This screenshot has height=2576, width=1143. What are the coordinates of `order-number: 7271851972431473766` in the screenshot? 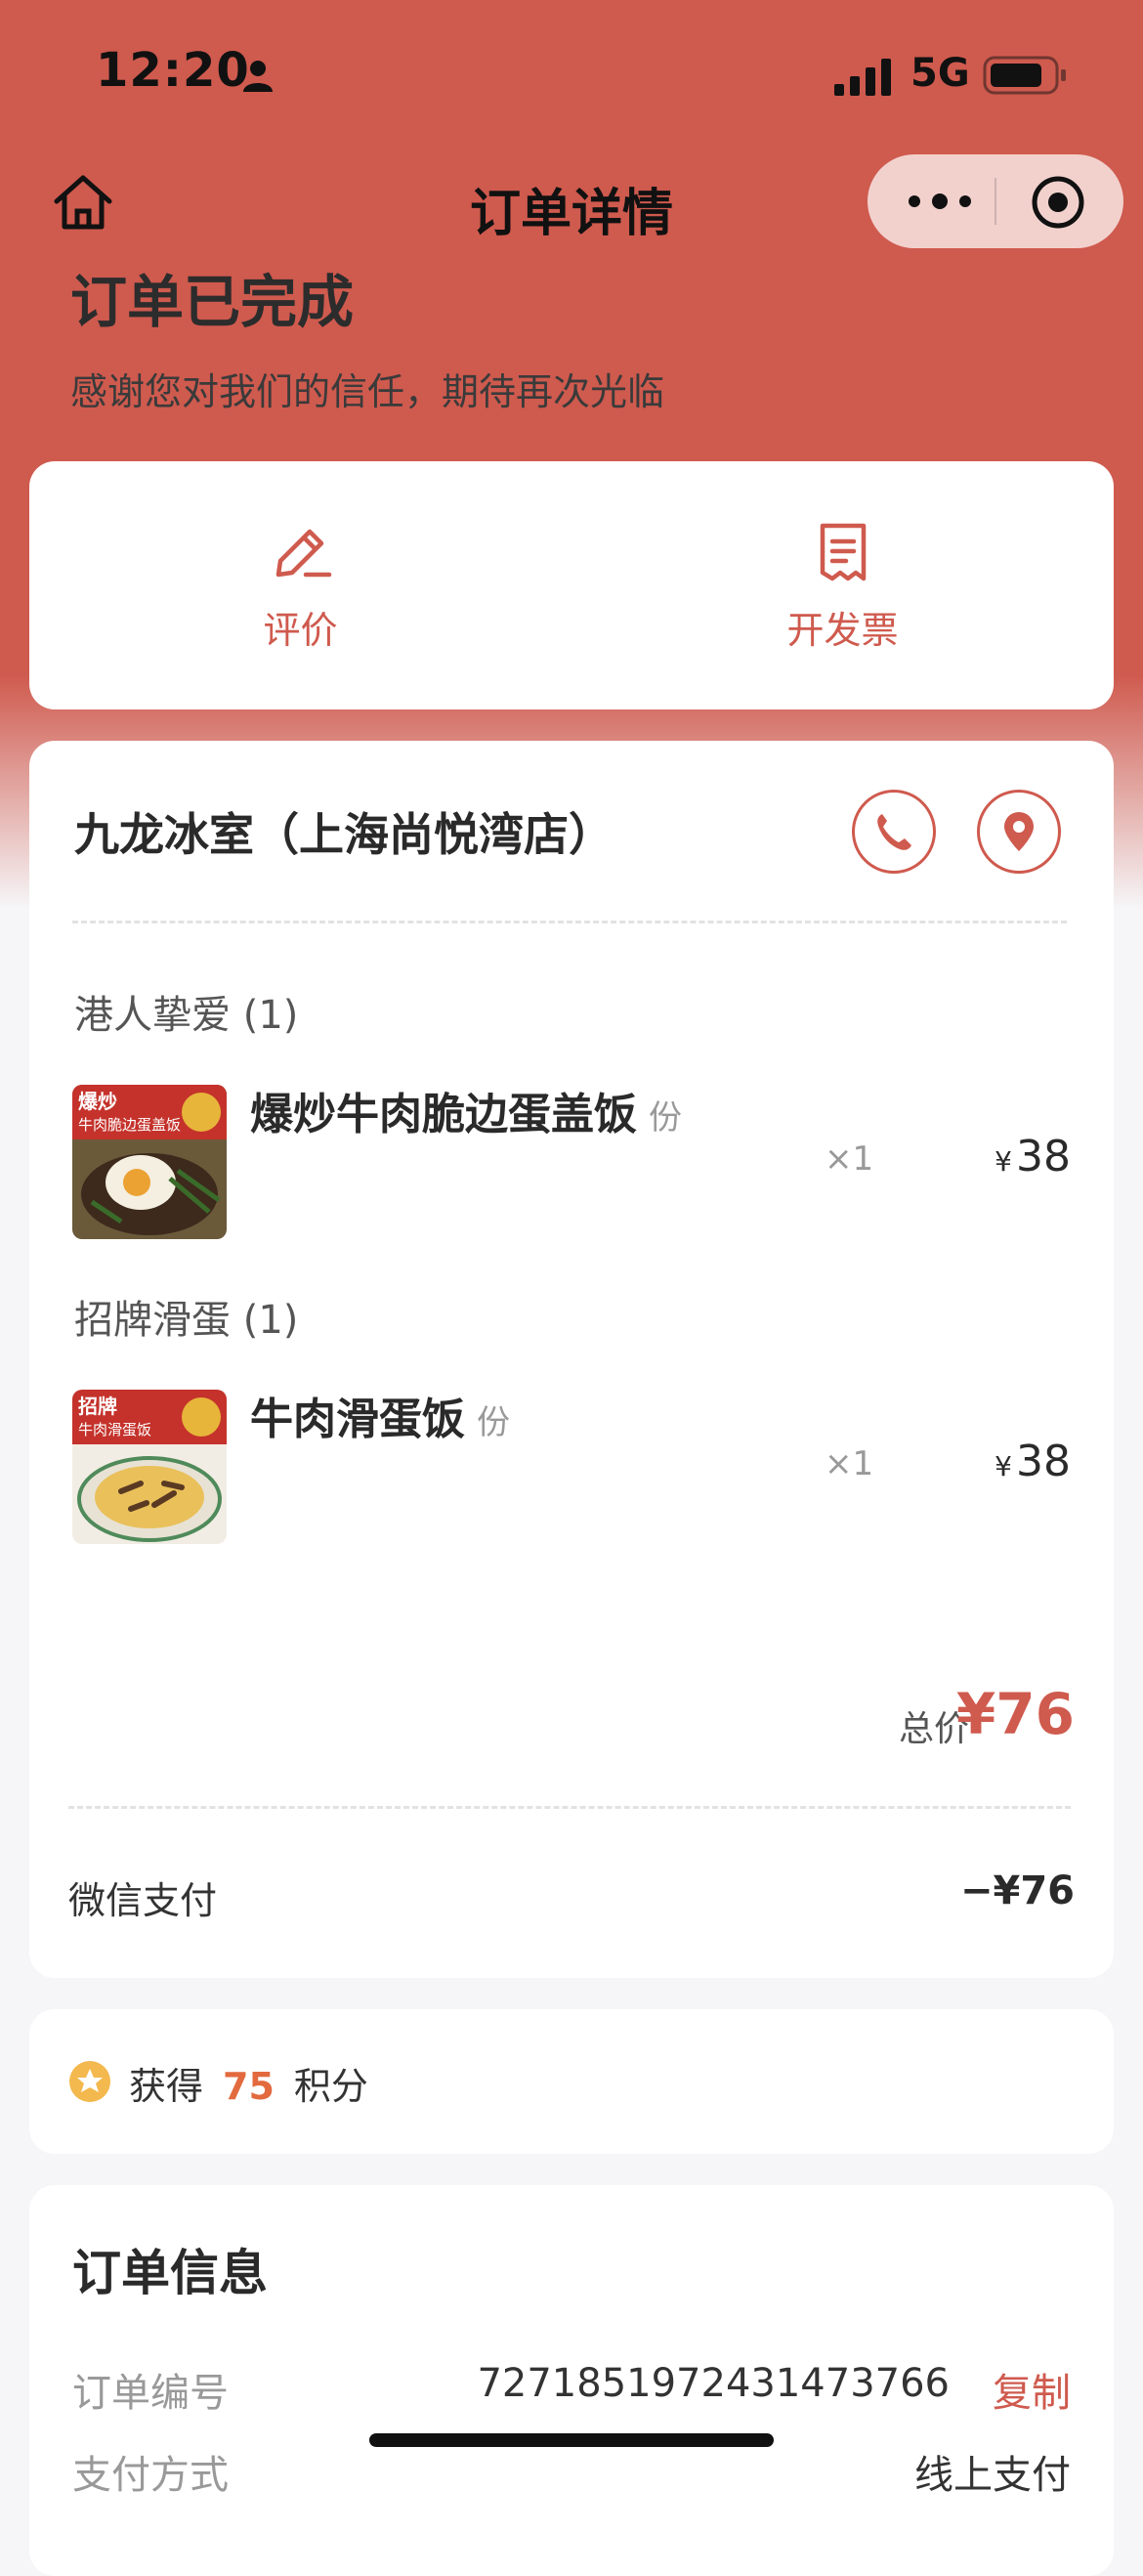 It's located at (713, 2384).